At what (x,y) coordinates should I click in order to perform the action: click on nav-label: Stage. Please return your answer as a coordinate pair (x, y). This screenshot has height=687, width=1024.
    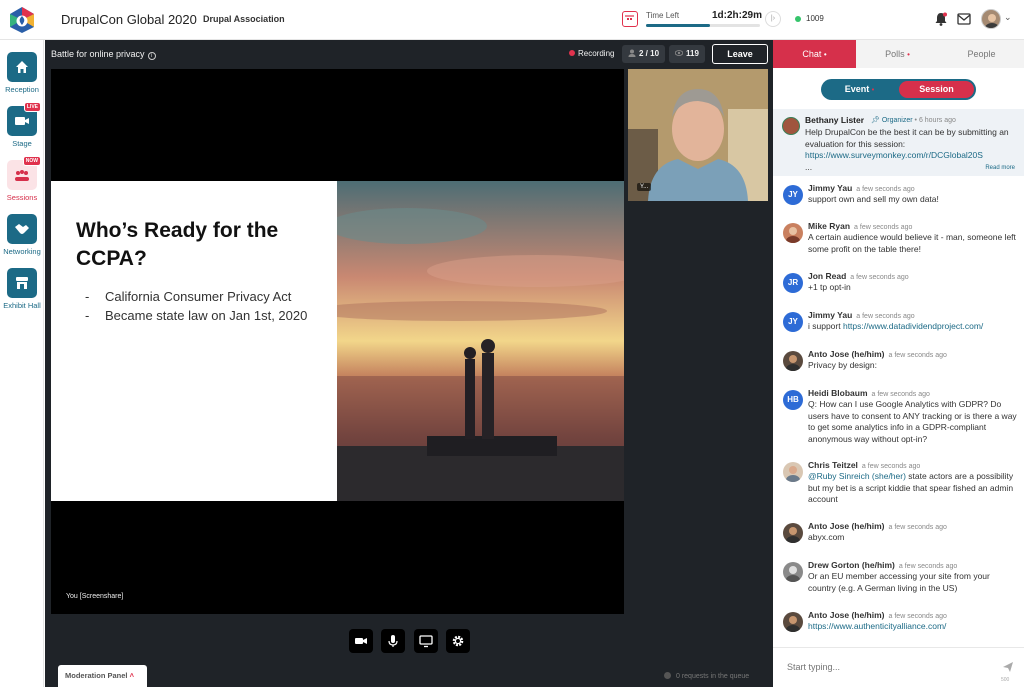
    Looking at the image, I should click on (22, 143).